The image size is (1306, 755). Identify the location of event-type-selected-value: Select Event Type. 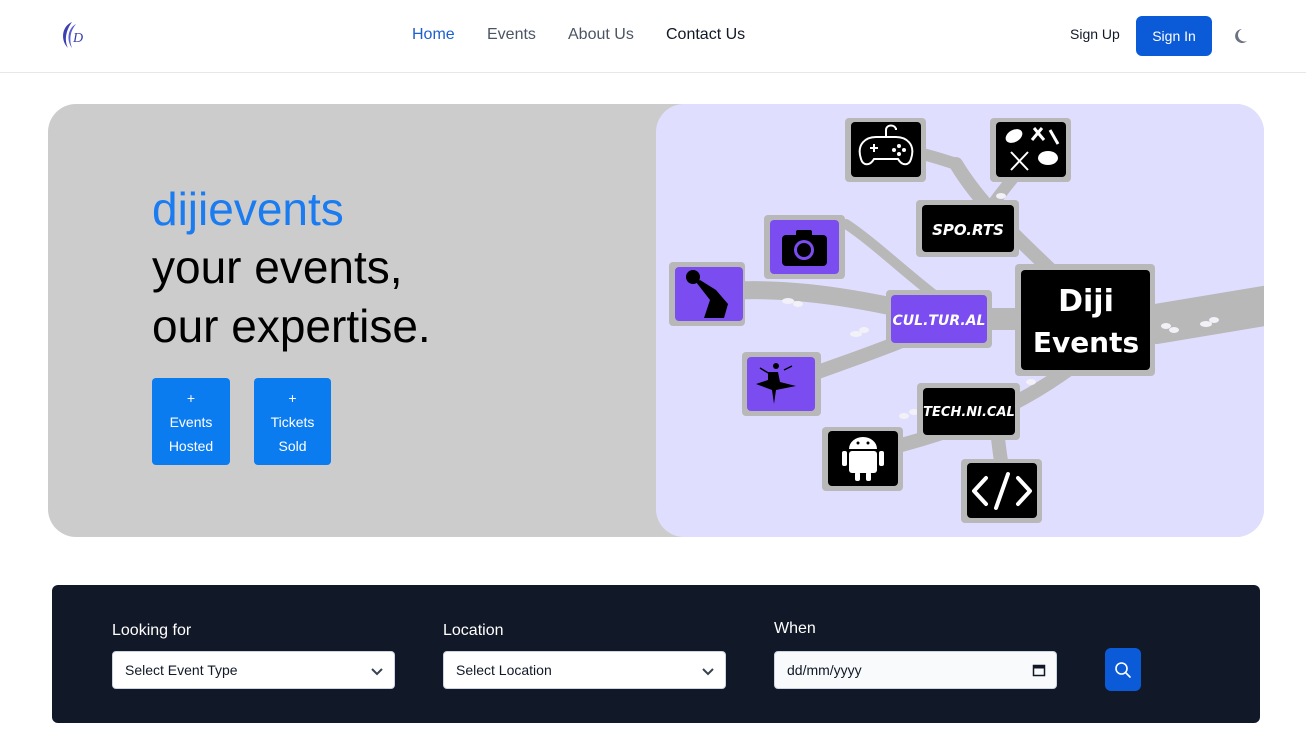
(181, 670).